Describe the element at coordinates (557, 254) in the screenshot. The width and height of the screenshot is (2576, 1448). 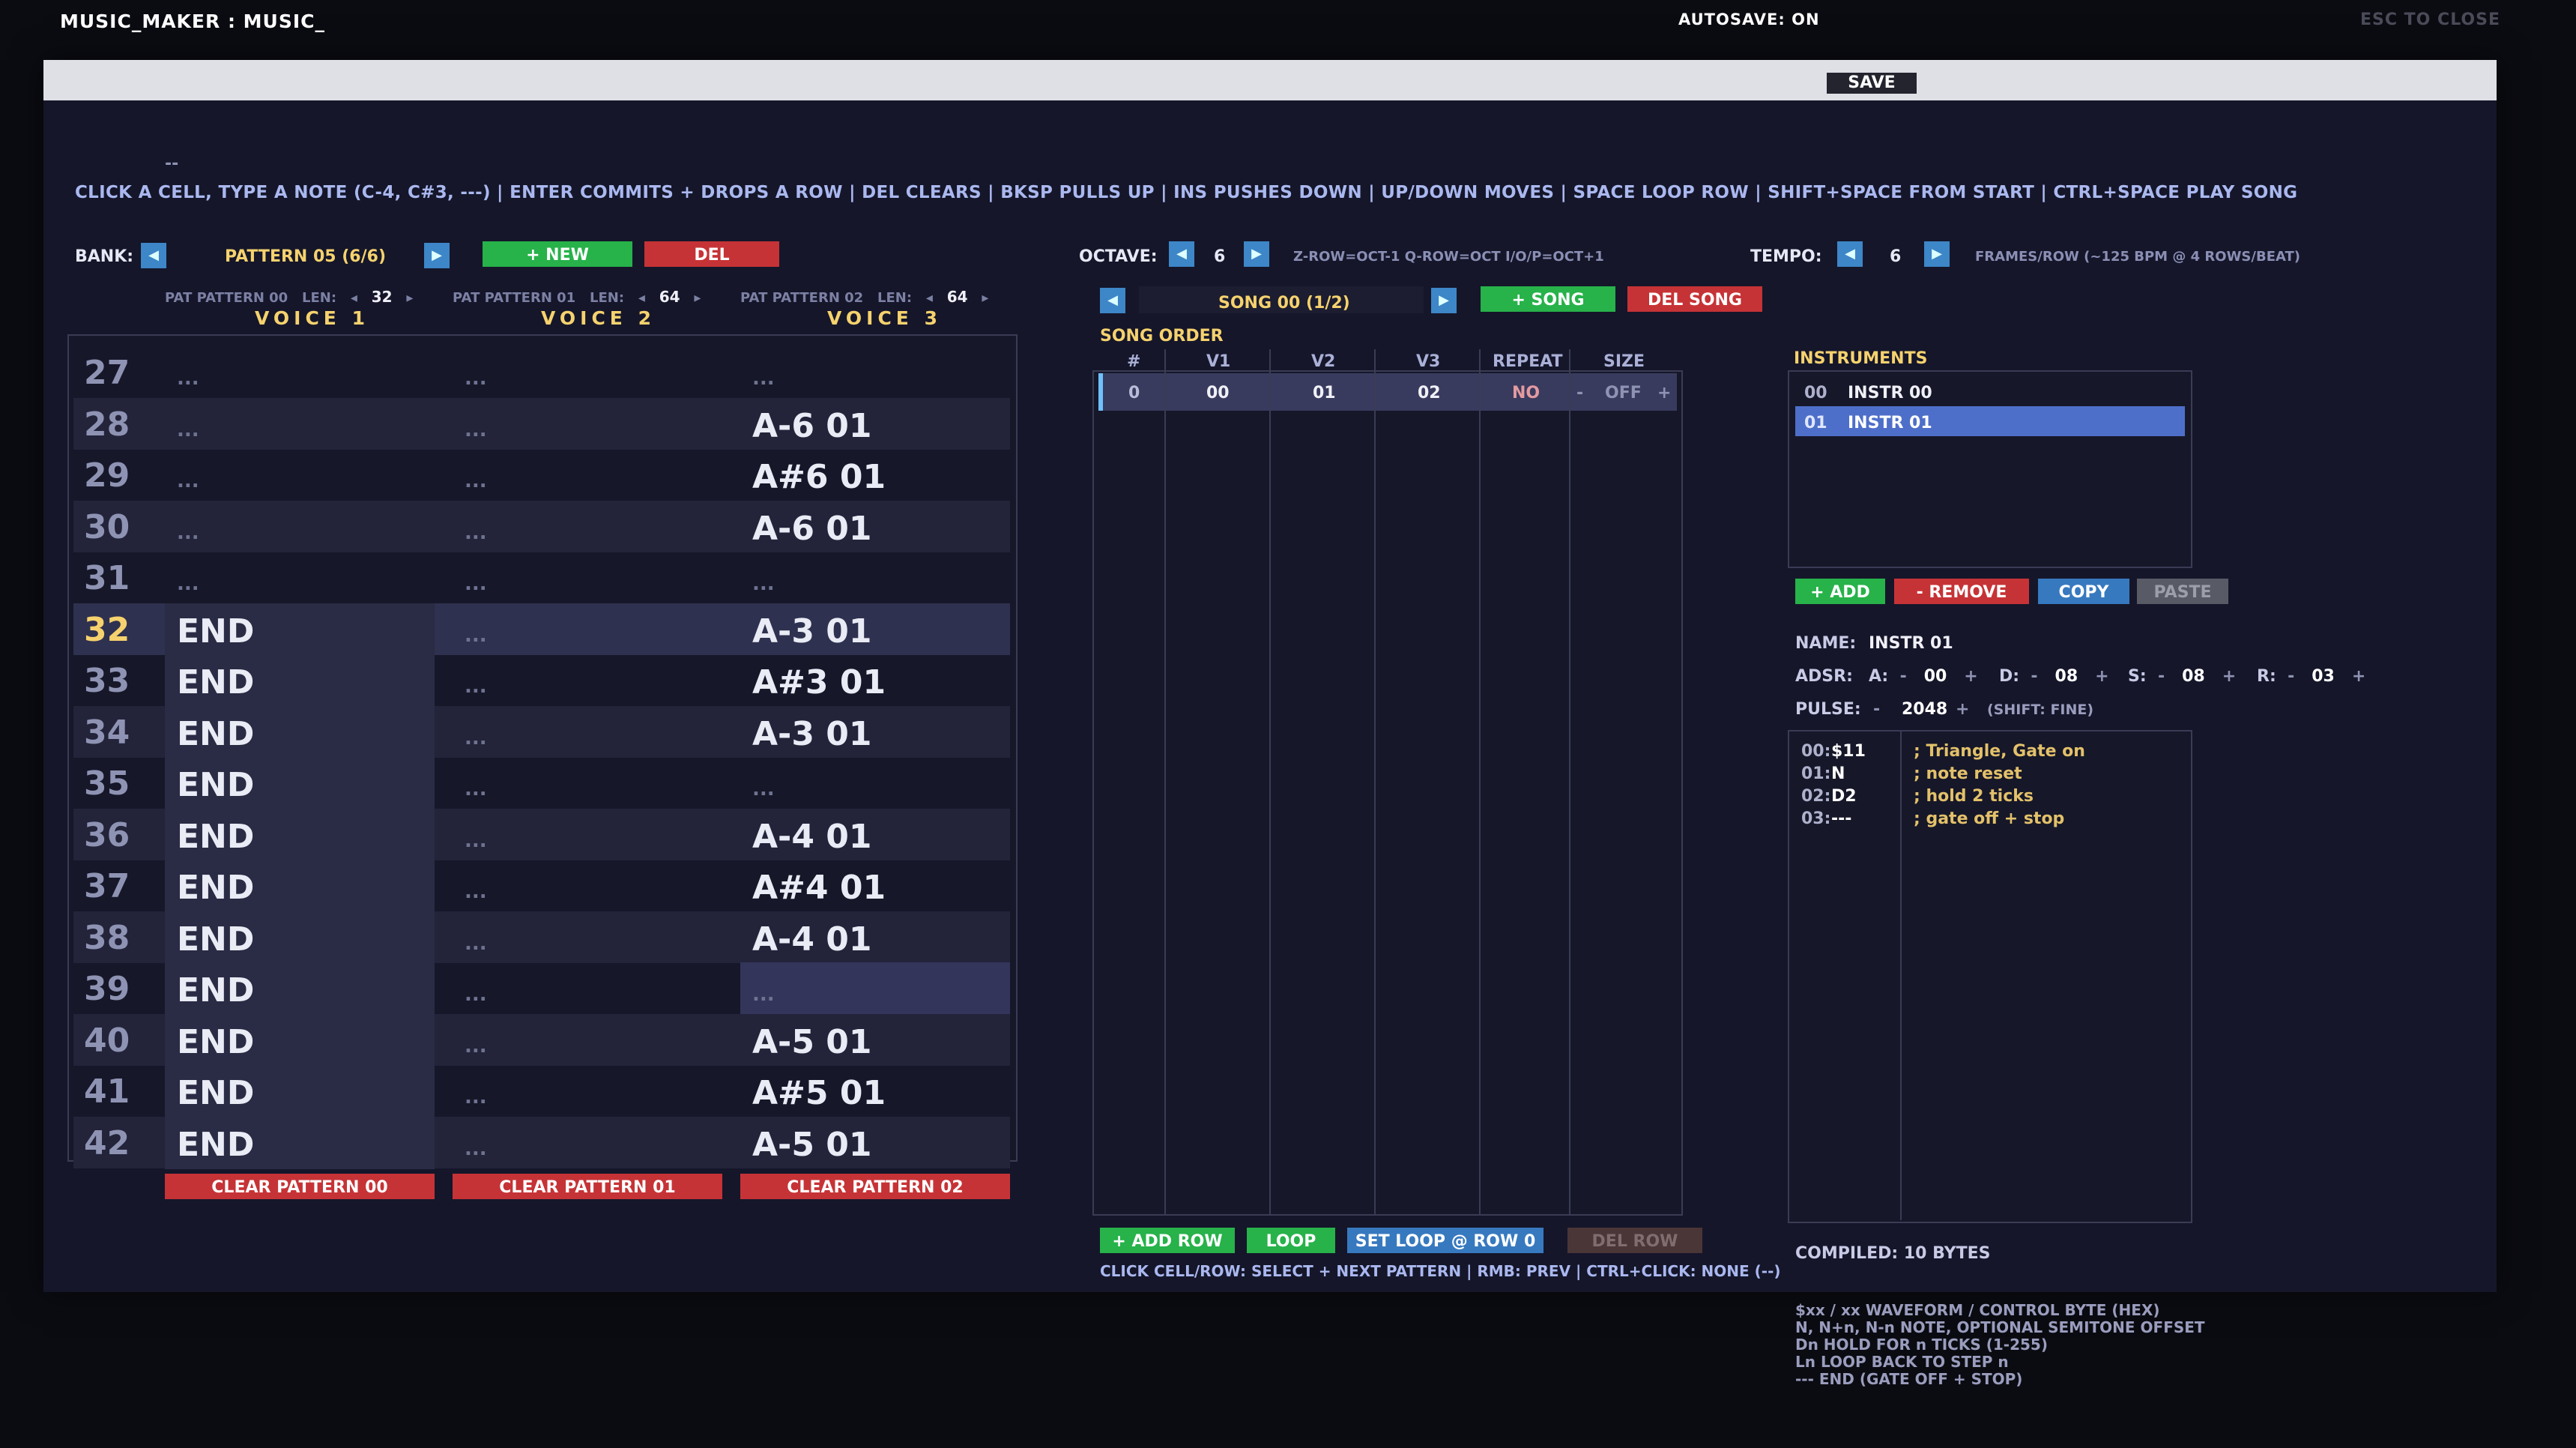
I see `new-pattern-button: + NEW` at that location.